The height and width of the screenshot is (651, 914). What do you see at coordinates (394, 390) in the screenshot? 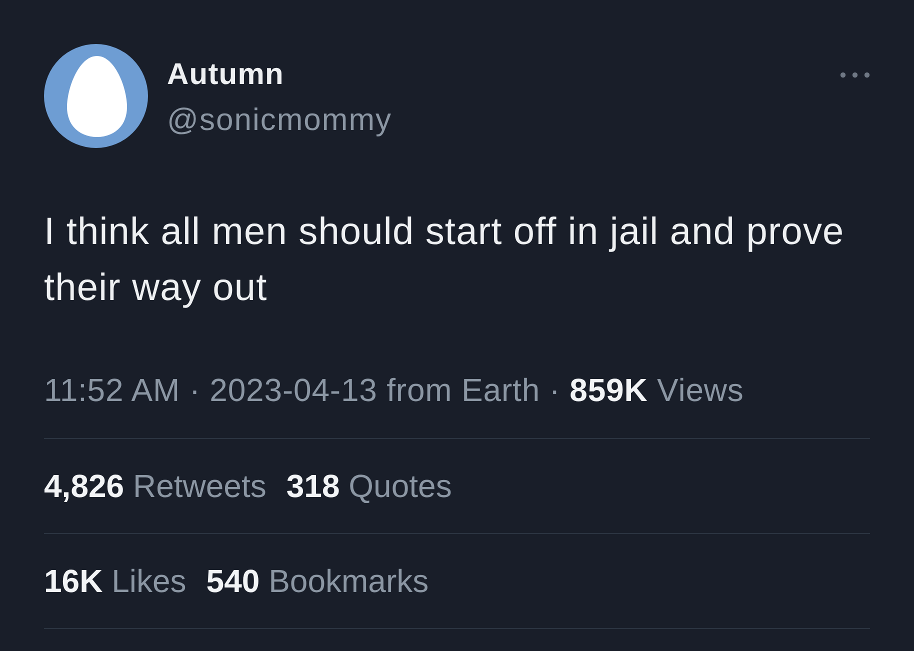
I see `tweet-metadata: 11:52 AM · 2023-04-13 from Earth · 859K Views` at bounding box center [394, 390].